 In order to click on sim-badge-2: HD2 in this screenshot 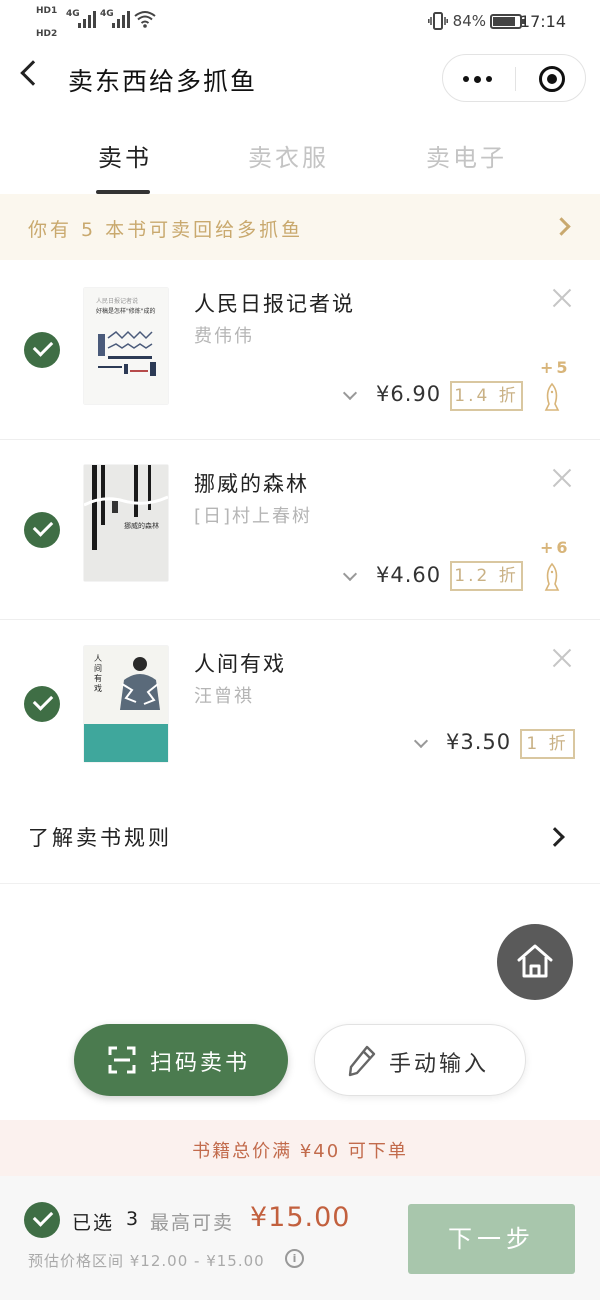, I will do `click(47, 34)`.